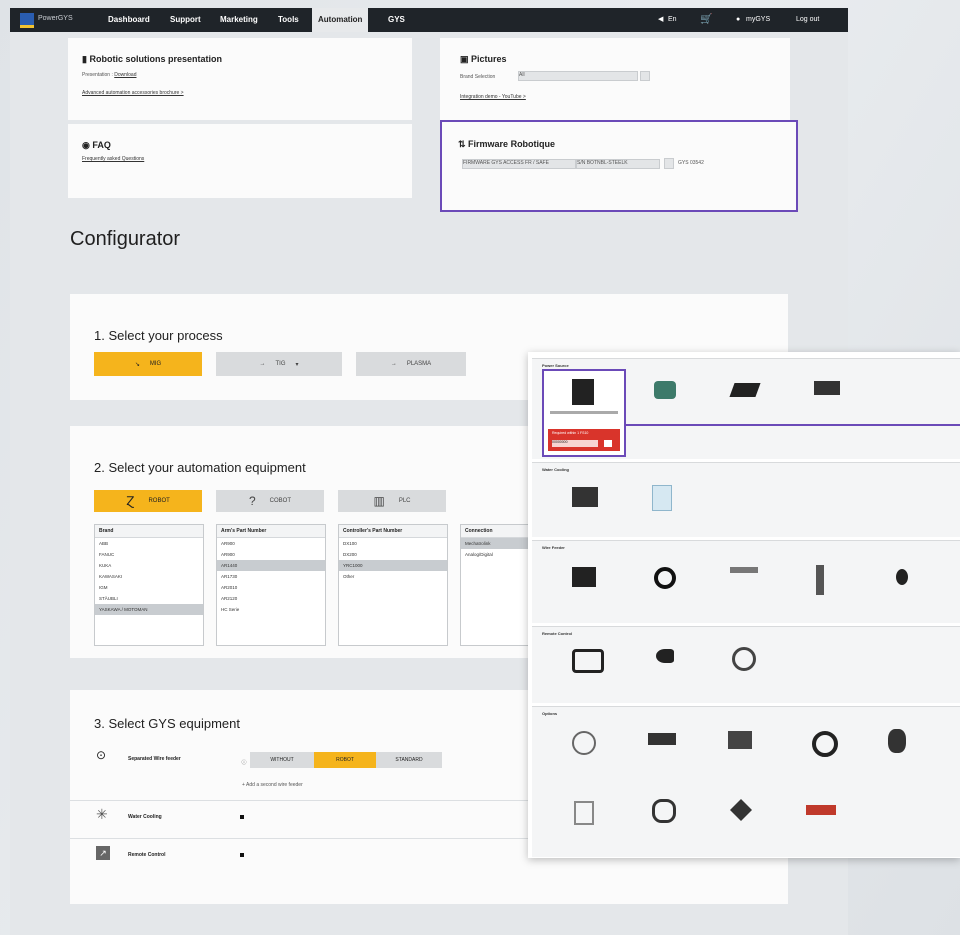 Image resolution: width=960 pixels, height=935 pixels. Describe the element at coordinates (404, 501) in the screenshot. I see `plc-label: PLC` at that location.